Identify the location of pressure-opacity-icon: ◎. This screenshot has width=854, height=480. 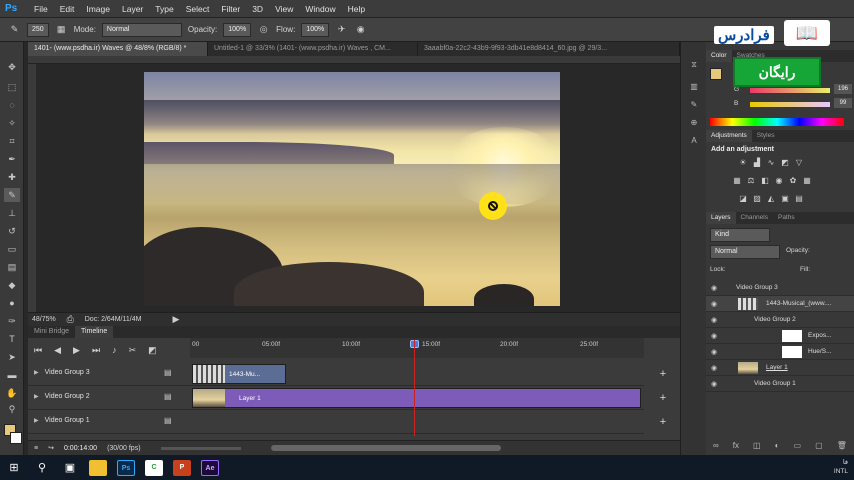
(263, 29).